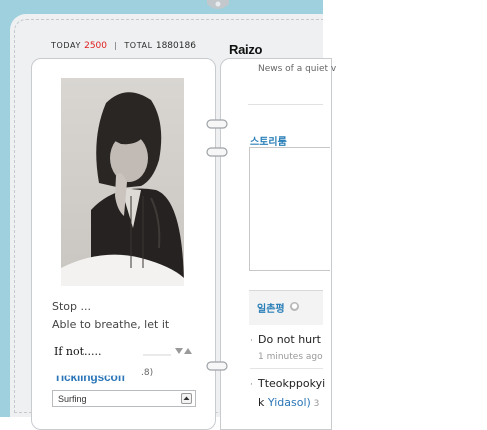 Image resolution: width=487 pixels, height=430 pixels. I want to click on news-text: News of a quiet v, so click(297, 69).